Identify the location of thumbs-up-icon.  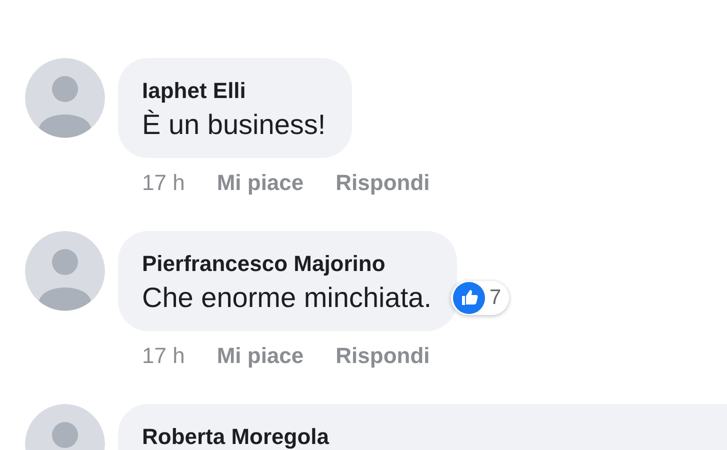
(469, 298).